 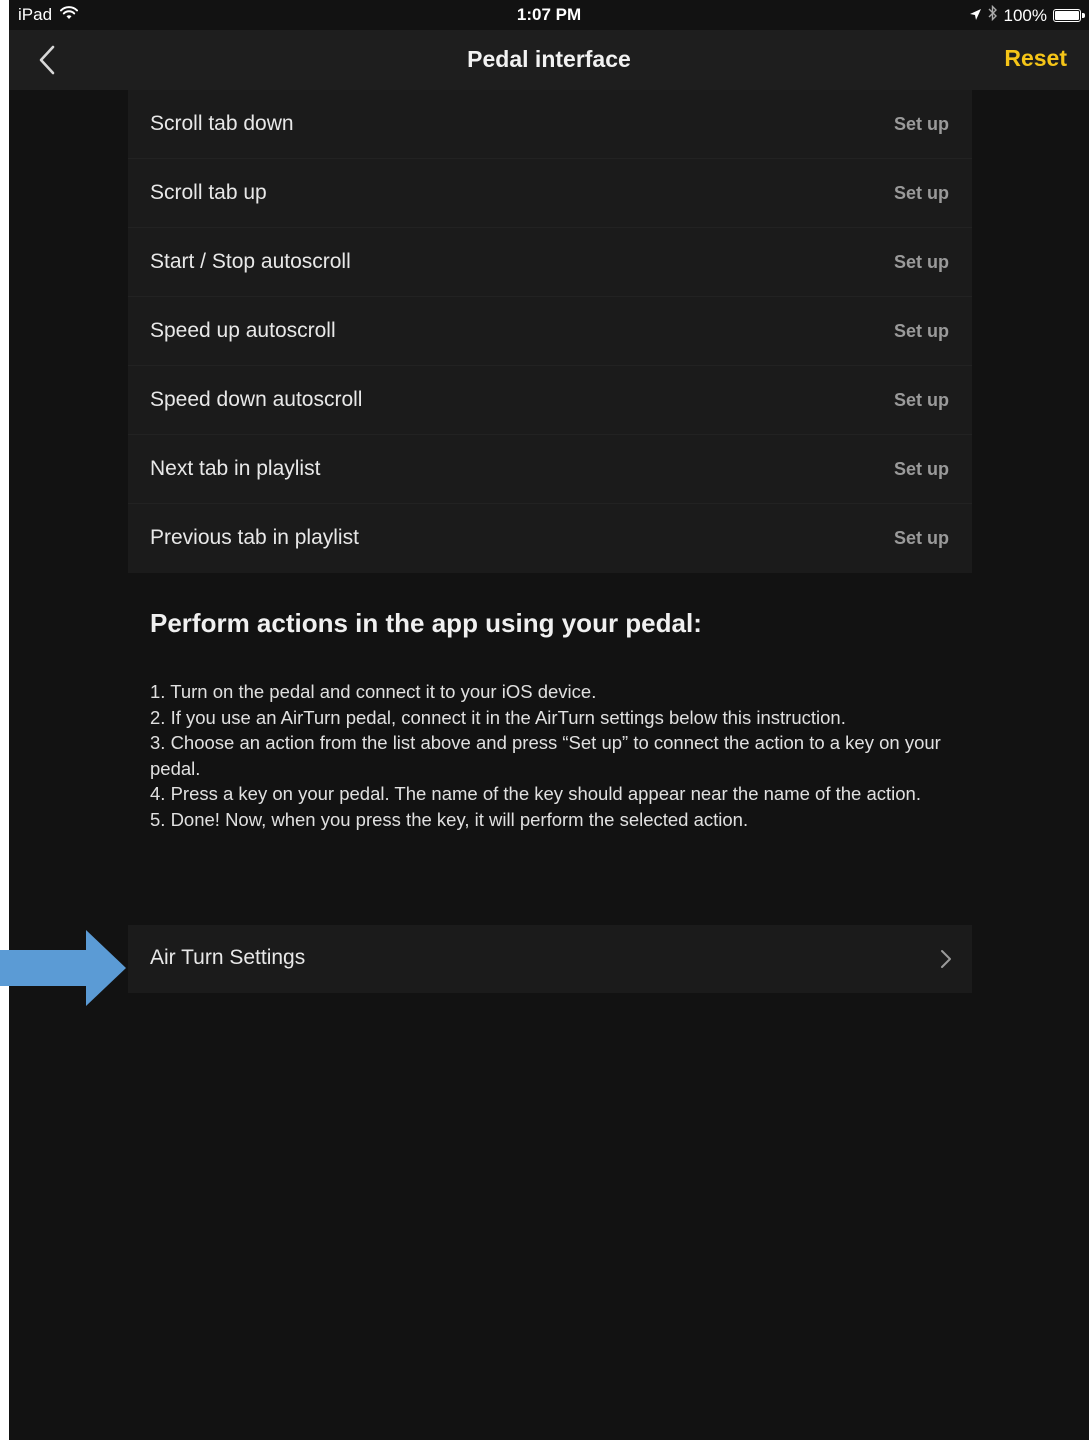 I want to click on battery-level, so click(x=1067, y=15).